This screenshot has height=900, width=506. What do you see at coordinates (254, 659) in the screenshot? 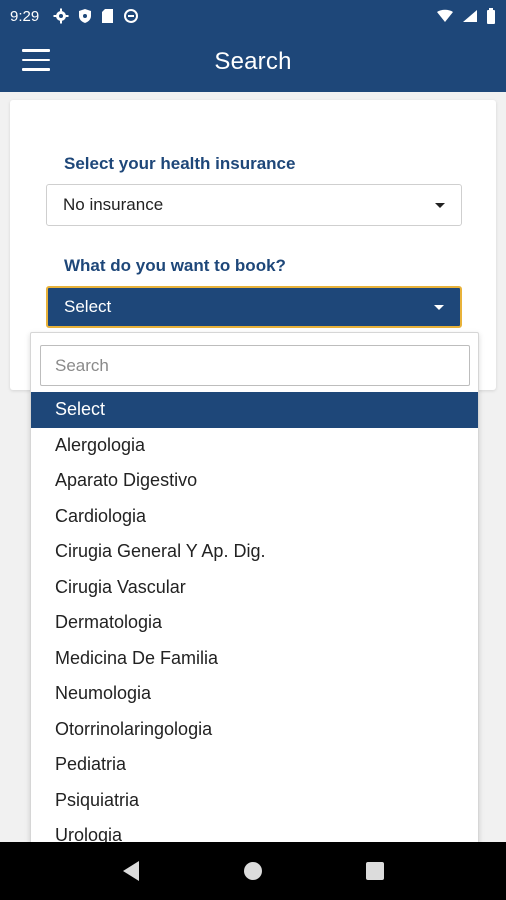
I see `dropdown-option: Medicina De Familia` at bounding box center [254, 659].